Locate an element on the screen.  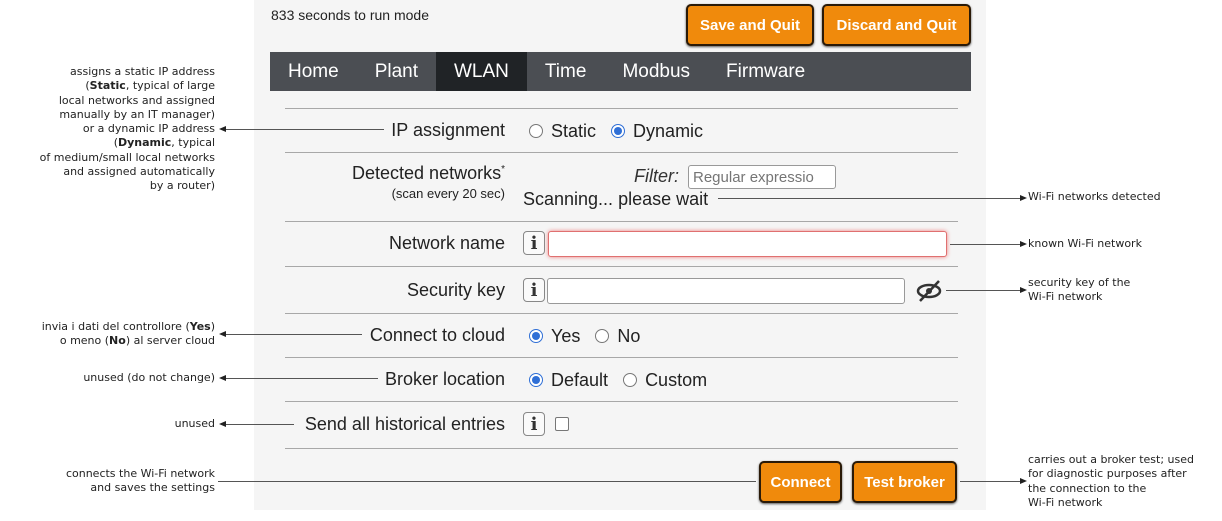
network-name-input is located at coordinates (747, 244).